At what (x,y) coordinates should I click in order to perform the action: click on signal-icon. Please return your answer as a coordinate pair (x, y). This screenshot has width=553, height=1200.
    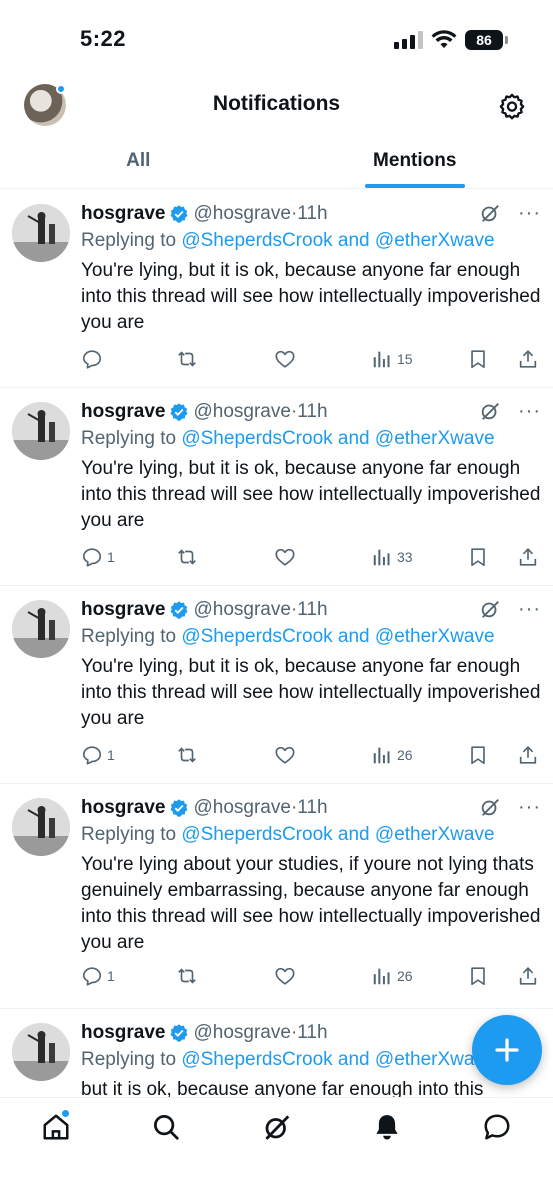
    Looking at the image, I should click on (408, 40).